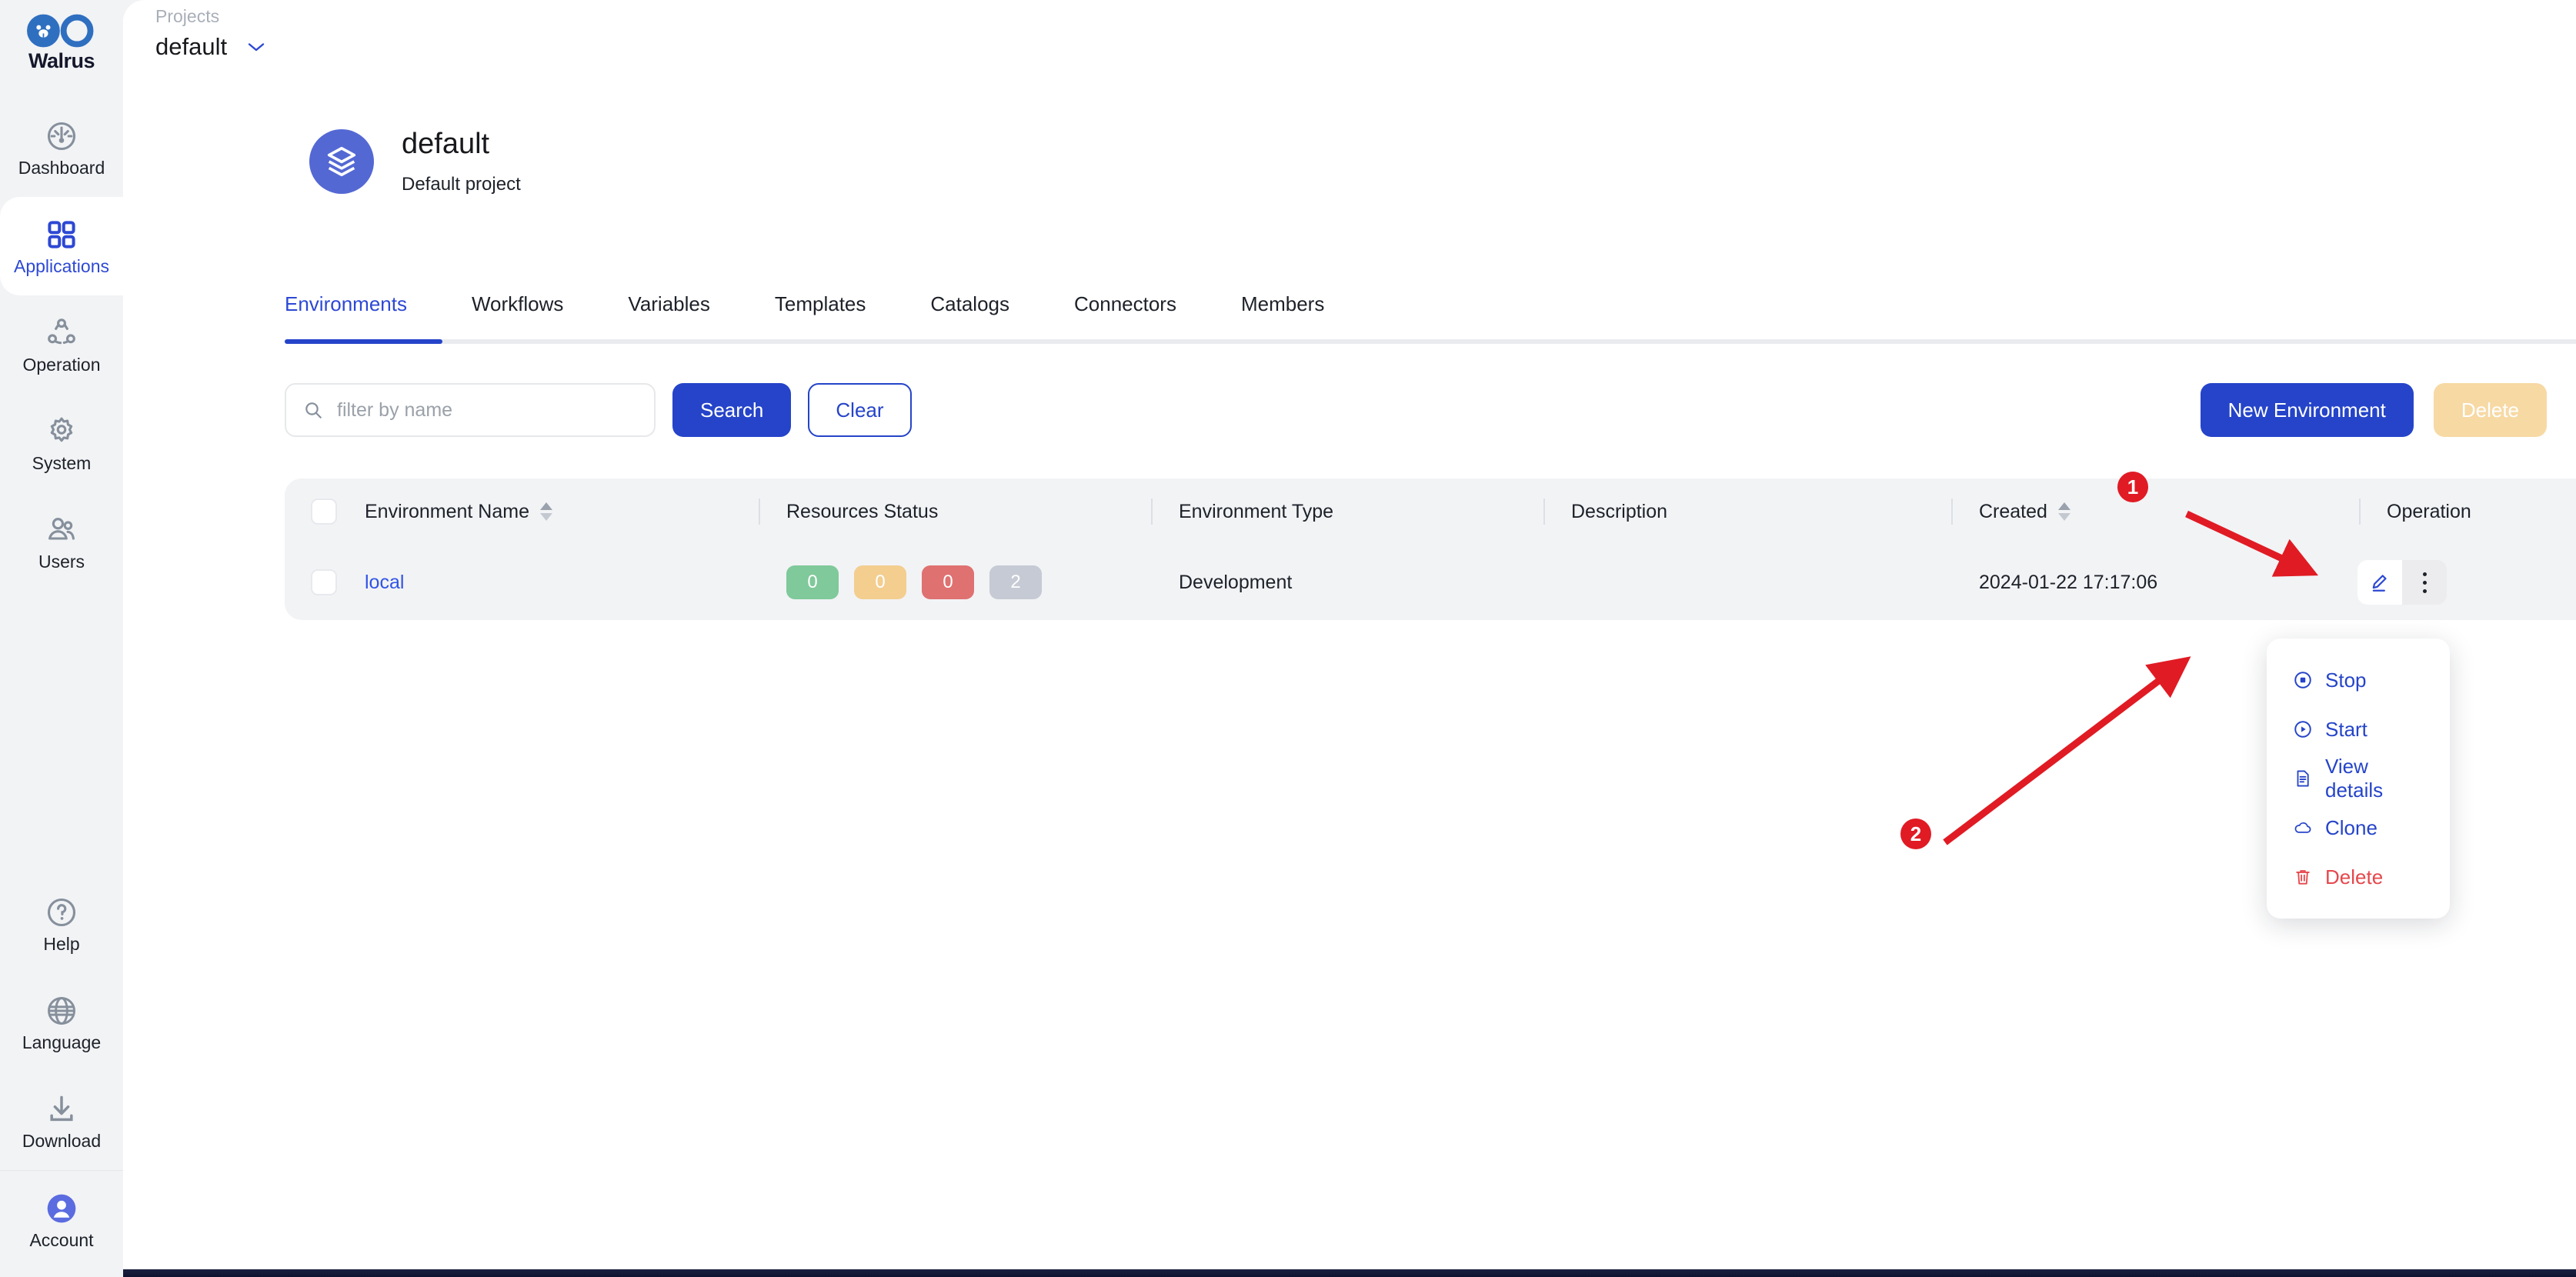 The height and width of the screenshot is (1277, 2576). I want to click on status-badge-warning: 0, so click(880, 582).